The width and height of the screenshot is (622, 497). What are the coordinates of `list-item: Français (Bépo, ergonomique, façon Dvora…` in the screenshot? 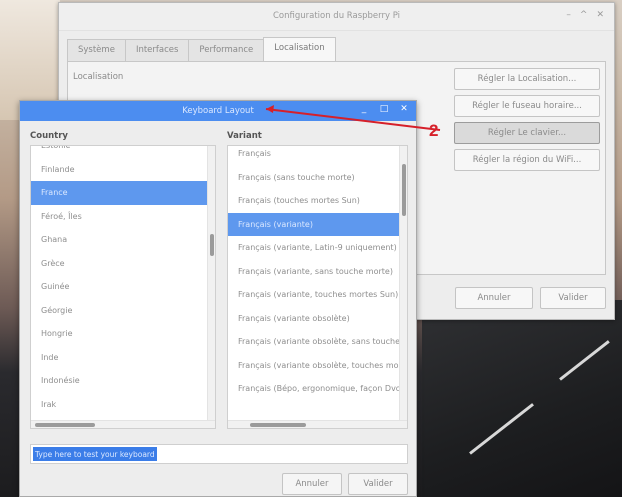 It's located at (317, 389).